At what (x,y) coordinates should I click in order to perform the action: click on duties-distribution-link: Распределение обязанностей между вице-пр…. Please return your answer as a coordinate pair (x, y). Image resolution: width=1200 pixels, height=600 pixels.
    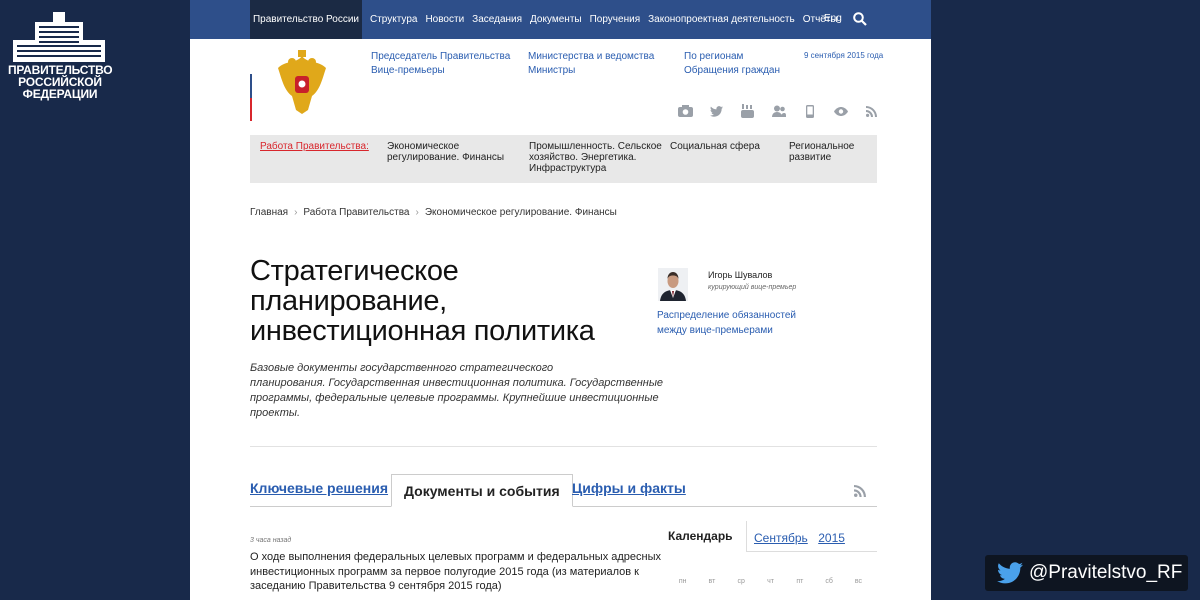
    Looking at the image, I should click on (726, 323).